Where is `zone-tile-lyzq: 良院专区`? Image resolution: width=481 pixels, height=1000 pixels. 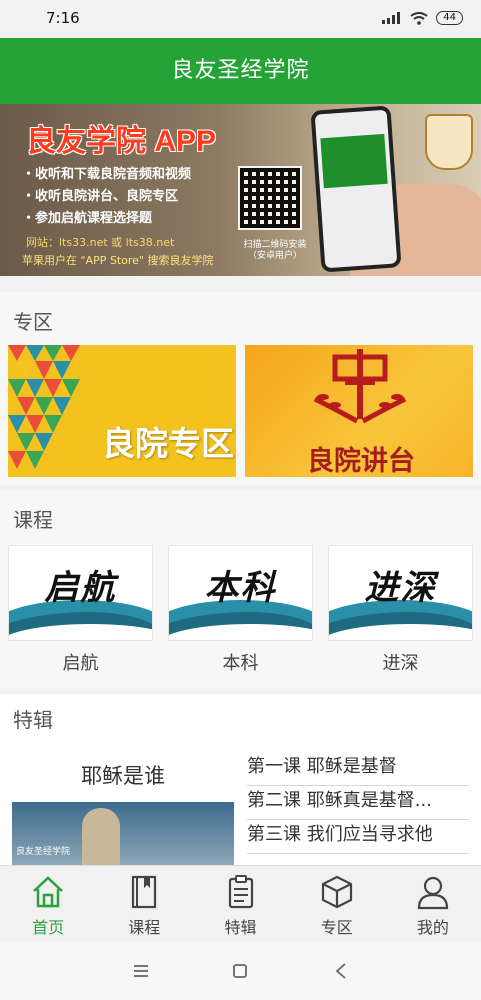
zone-tile-lyzq: 良院专区 is located at coordinates (122, 411).